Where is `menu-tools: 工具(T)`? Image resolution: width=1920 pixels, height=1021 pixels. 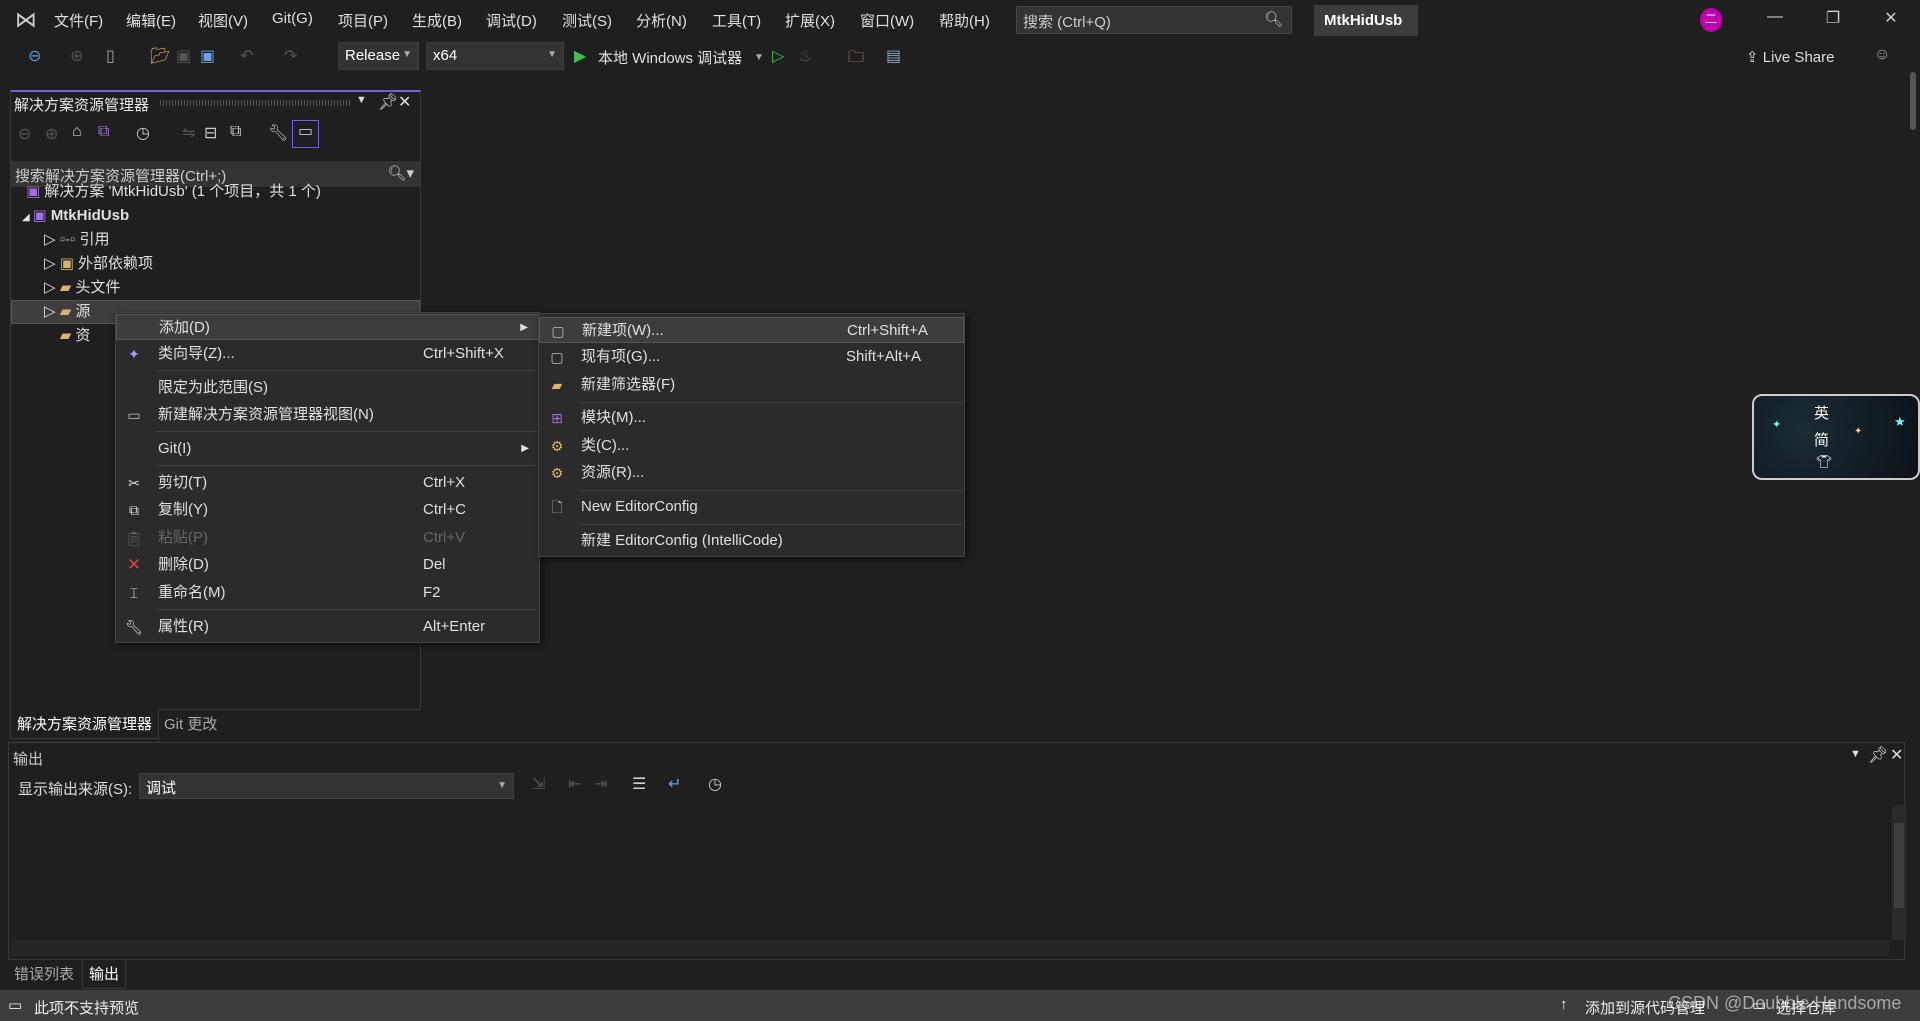
menu-tools: 工具(T) is located at coordinates (736, 20).